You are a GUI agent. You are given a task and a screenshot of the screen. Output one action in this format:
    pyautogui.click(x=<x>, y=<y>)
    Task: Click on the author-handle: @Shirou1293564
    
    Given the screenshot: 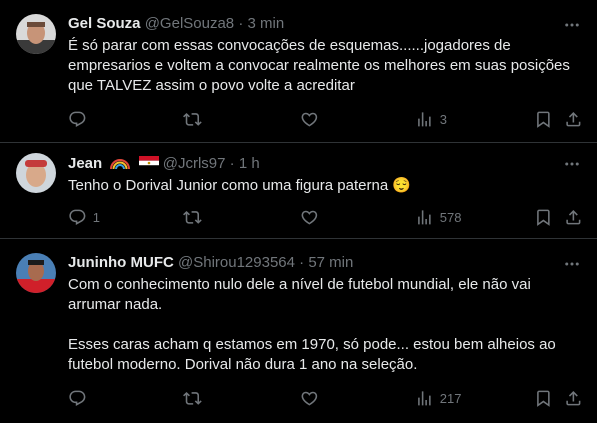 What is the action you would take?
    pyautogui.click(x=236, y=262)
    